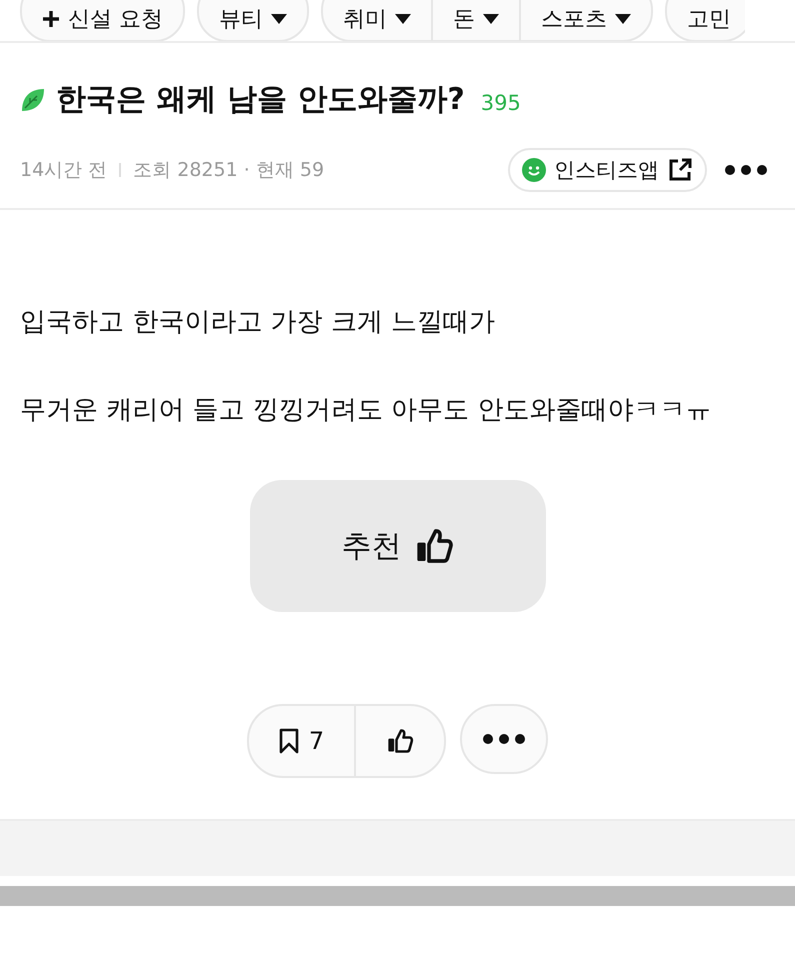  I want to click on view-count: 조회 28251 · 현재 59, so click(228, 170).